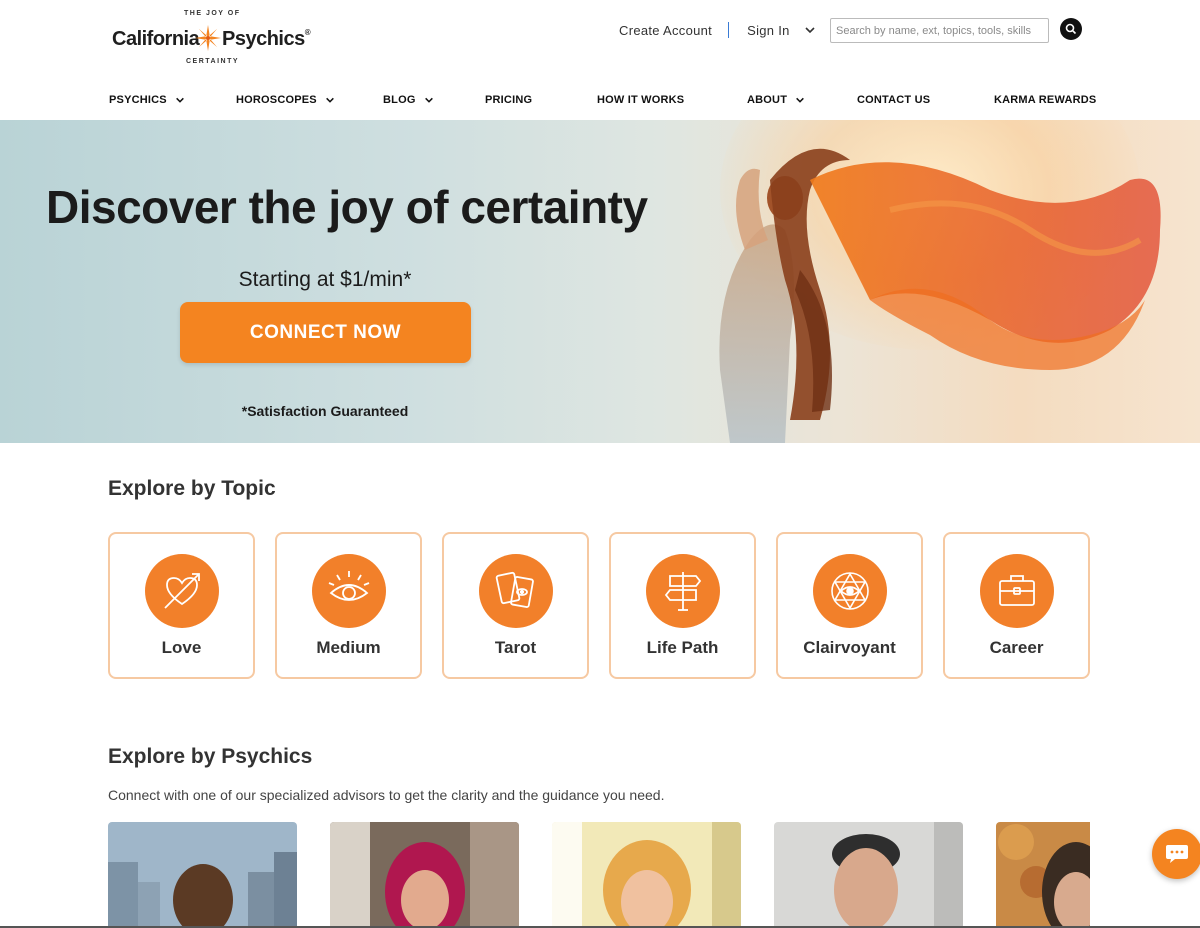 This screenshot has width=1200, height=928. What do you see at coordinates (665, 30) in the screenshot?
I see `create-account-link: Create Account` at bounding box center [665, 30].